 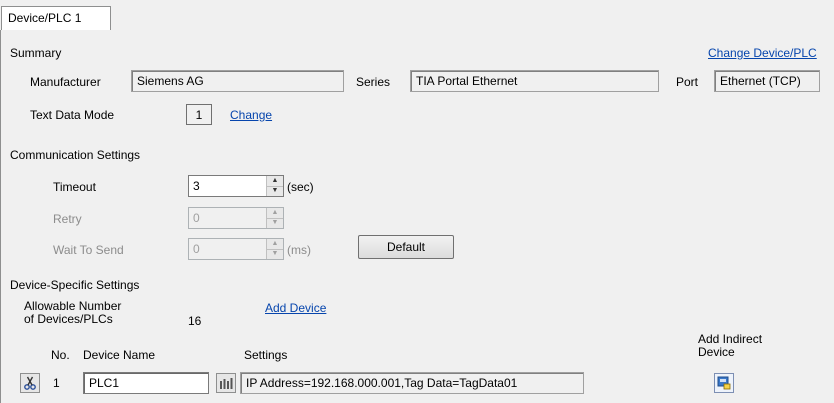 What do you see at coordinates (417, 16) in the screenshot?
I see `tab-strip: Device/PLC 1` at bounding box center [417, 16].